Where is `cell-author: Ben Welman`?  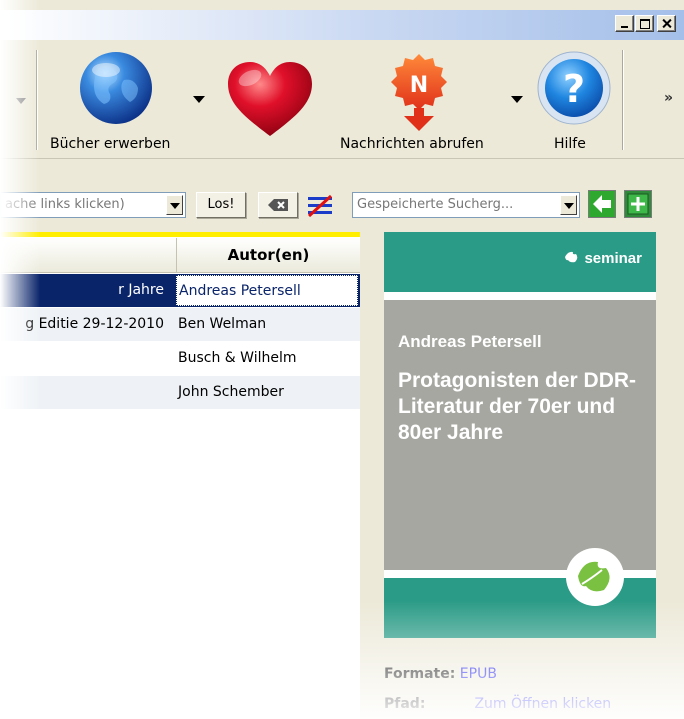
cell-author: Ben Welman is located at coordinates (222, 324).